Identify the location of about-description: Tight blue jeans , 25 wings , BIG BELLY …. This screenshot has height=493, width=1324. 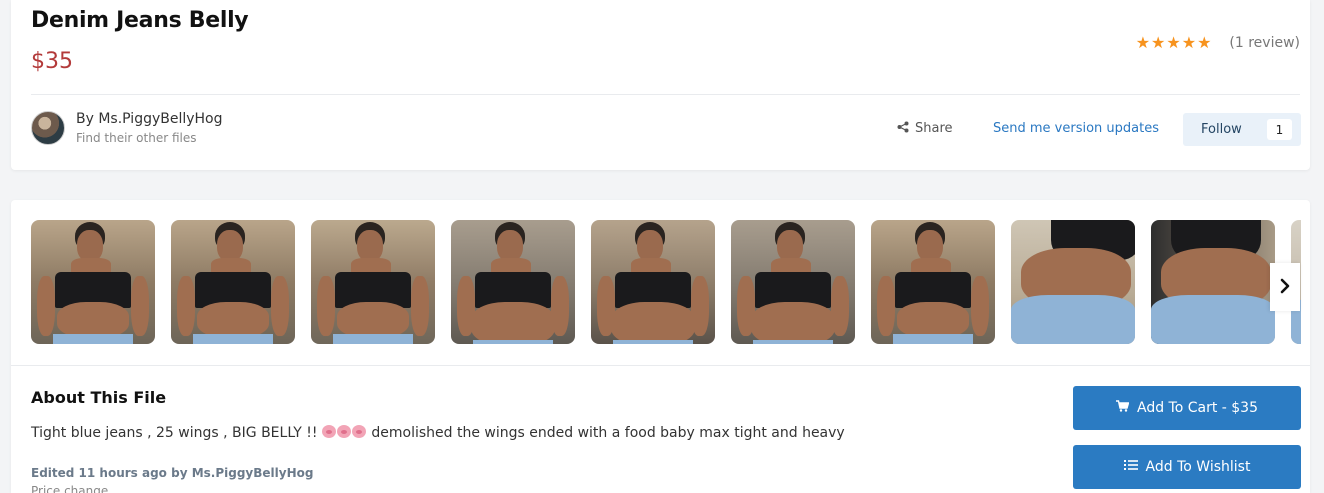
(438, 433).